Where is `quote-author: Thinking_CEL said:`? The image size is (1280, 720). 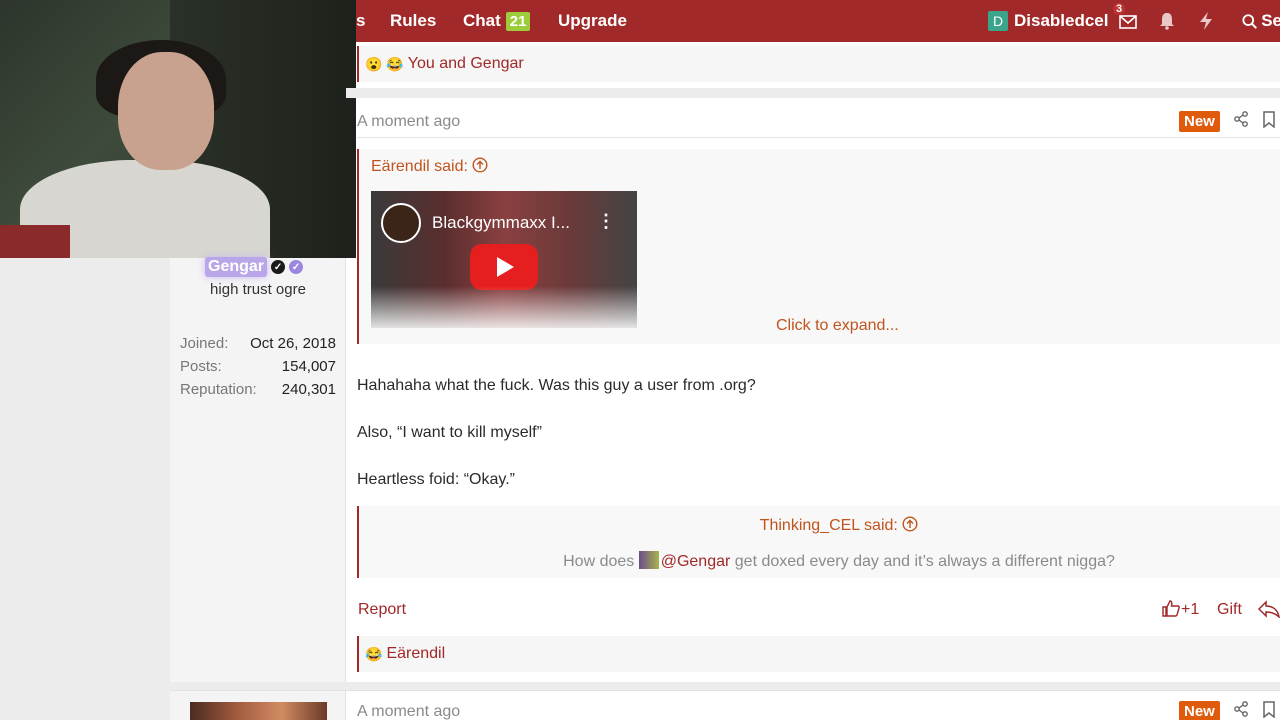
quote-author: Thinking_CEL said: is located at coordinates (828, 525).